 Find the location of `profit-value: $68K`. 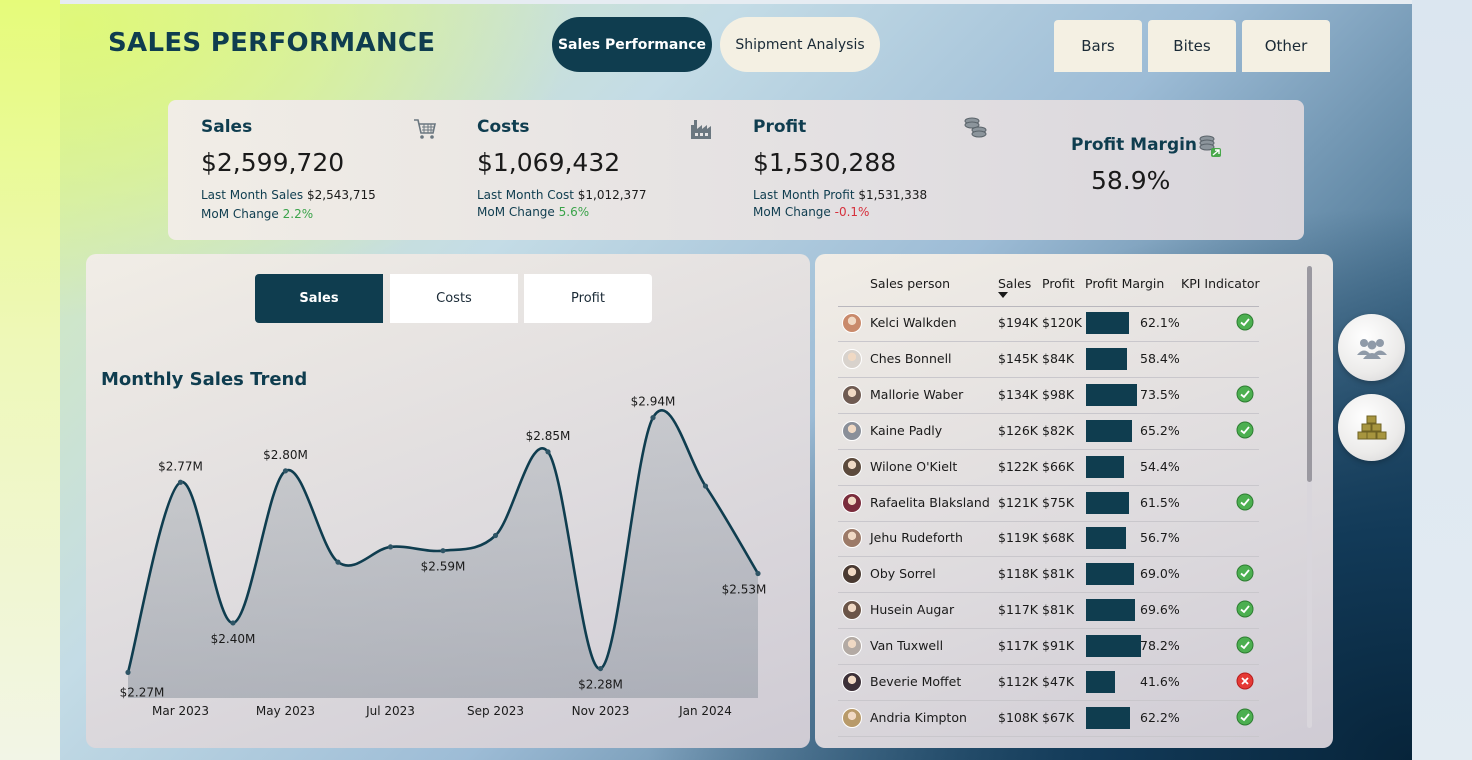

profit-value: $68K is located at coordinates (1058, 538).